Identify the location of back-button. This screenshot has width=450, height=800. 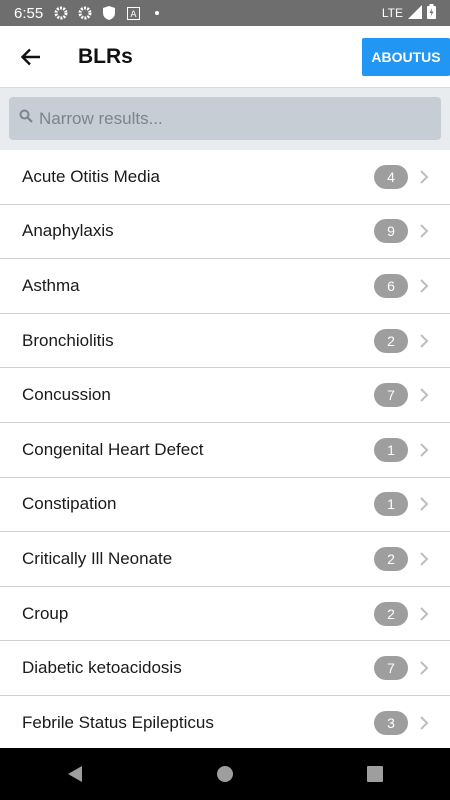
(31, 57).